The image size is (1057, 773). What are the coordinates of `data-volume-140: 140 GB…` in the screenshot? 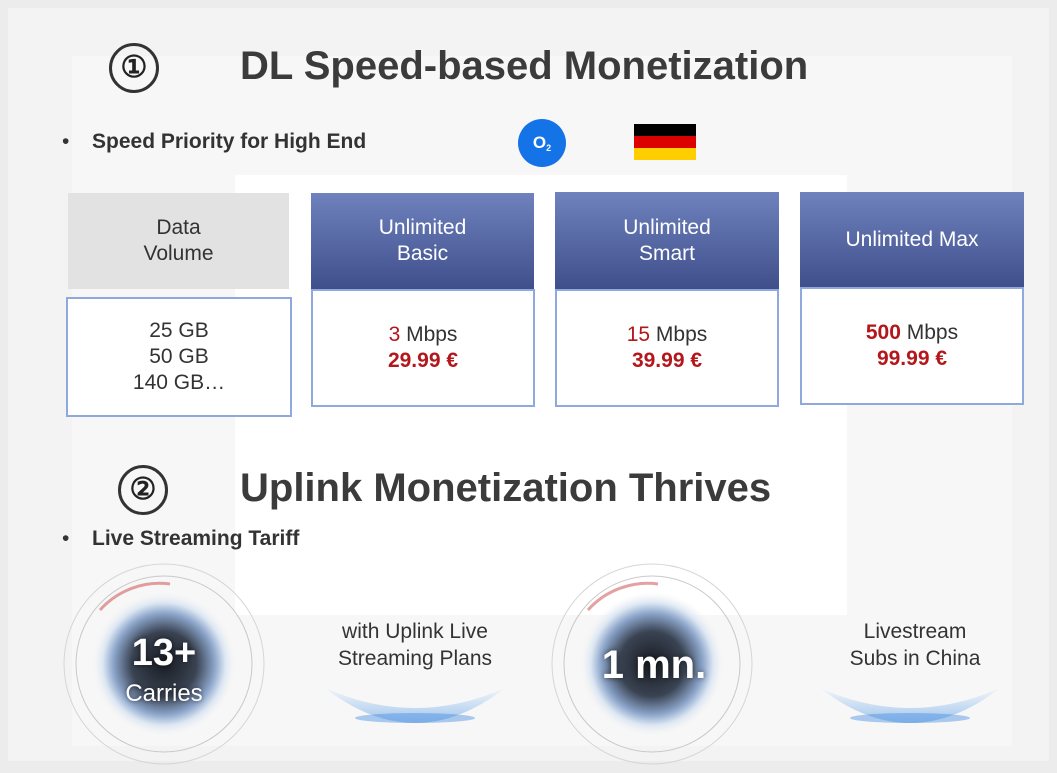 It's located at (179, 383).